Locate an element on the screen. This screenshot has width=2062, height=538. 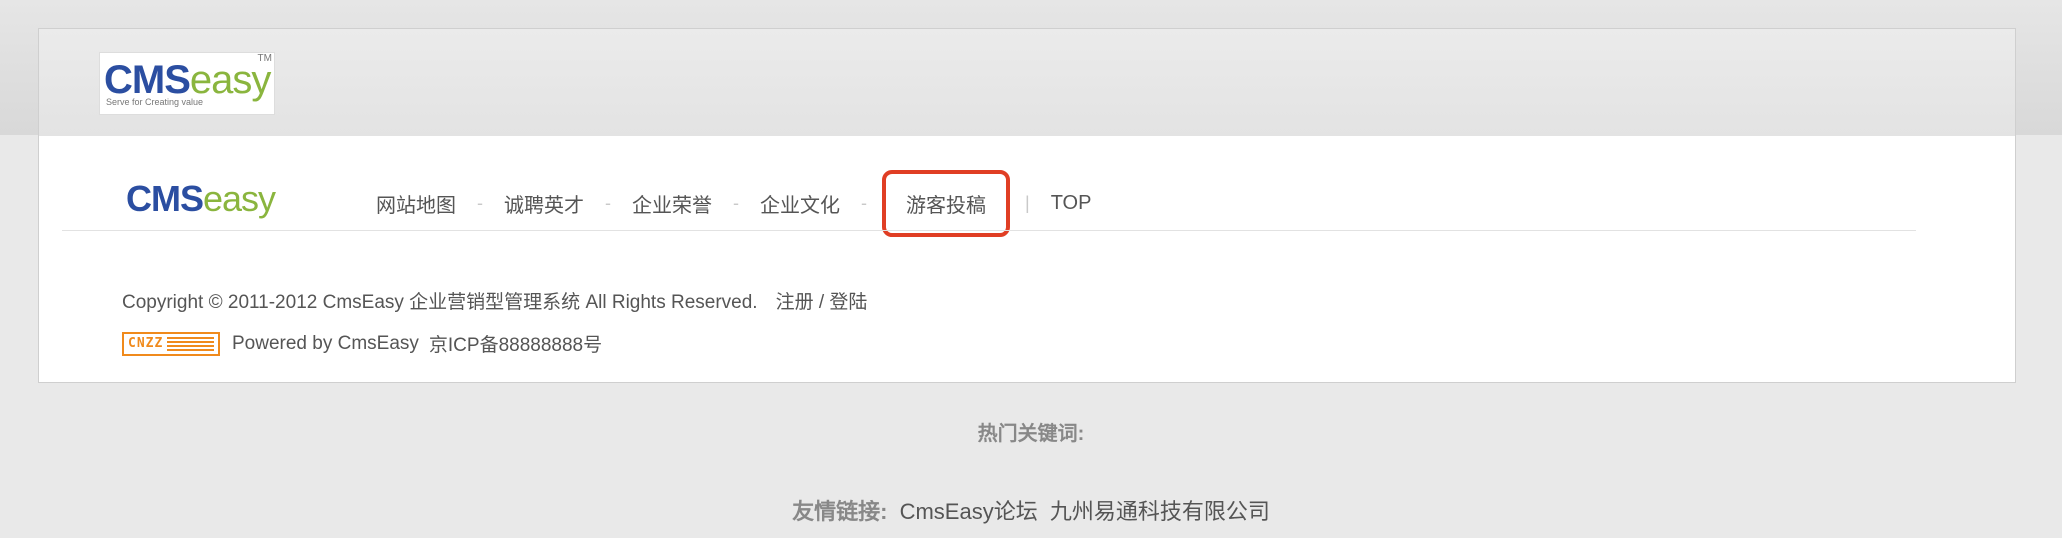
logo-tagline: Serve for Creating value is located at coordinates (155, 102).